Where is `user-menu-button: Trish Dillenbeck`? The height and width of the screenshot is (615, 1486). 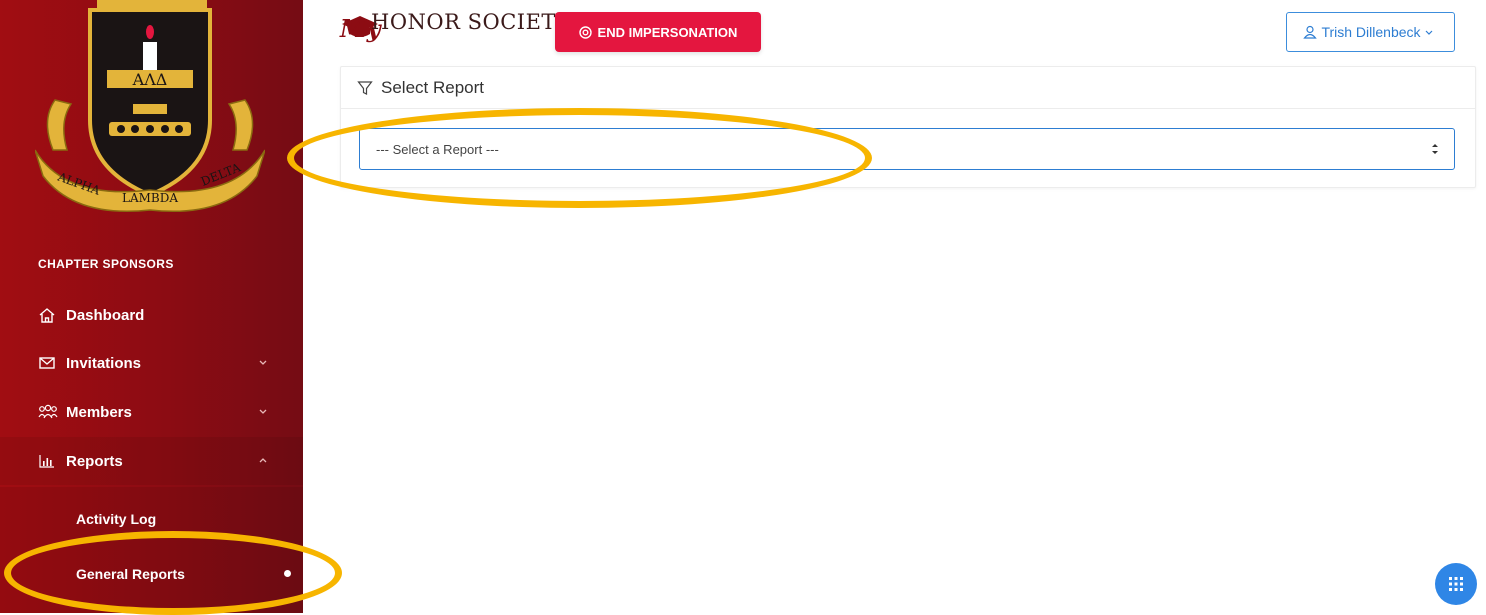 user-menu-button: Trish Dillenbeck is located at coordinates (1370, 32).